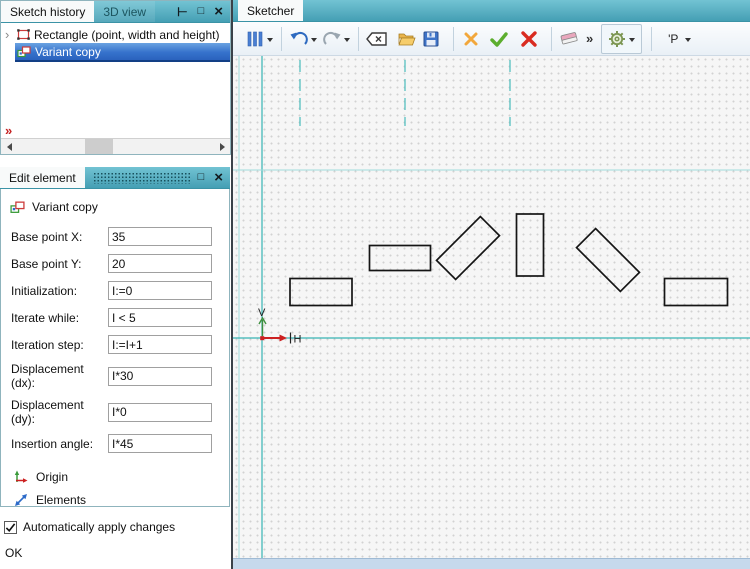 The image size is (750, 569). What do you see at coordinates (182, 12) in the screenshot?
I see `pin-icon: ⊢` at bounding box center [182, 12].